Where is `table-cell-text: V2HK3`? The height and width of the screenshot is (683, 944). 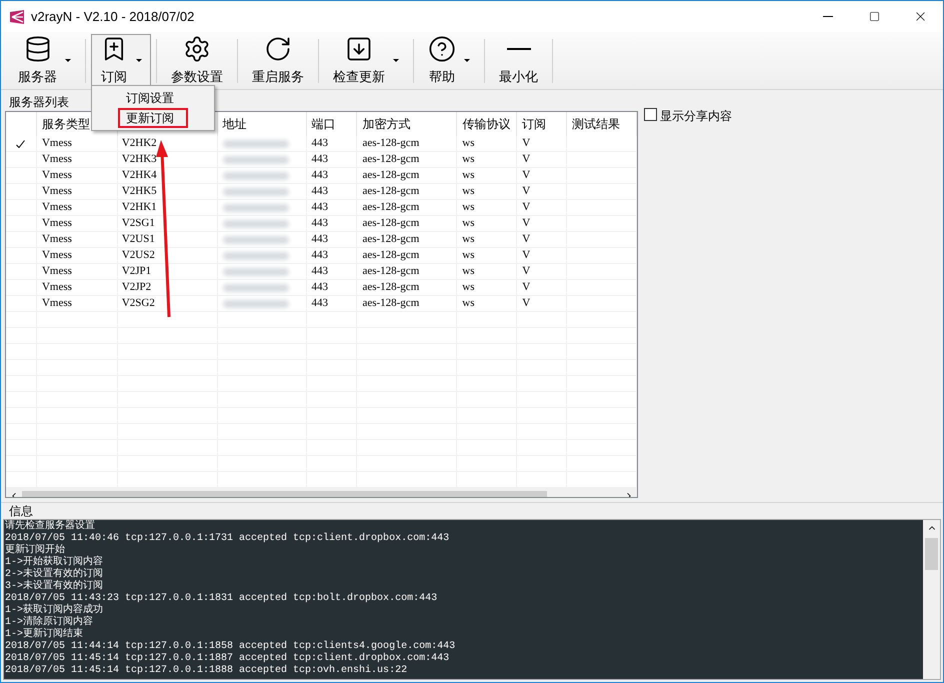 table-cell-text: V2HK3 is located at coordinates (139, 160).